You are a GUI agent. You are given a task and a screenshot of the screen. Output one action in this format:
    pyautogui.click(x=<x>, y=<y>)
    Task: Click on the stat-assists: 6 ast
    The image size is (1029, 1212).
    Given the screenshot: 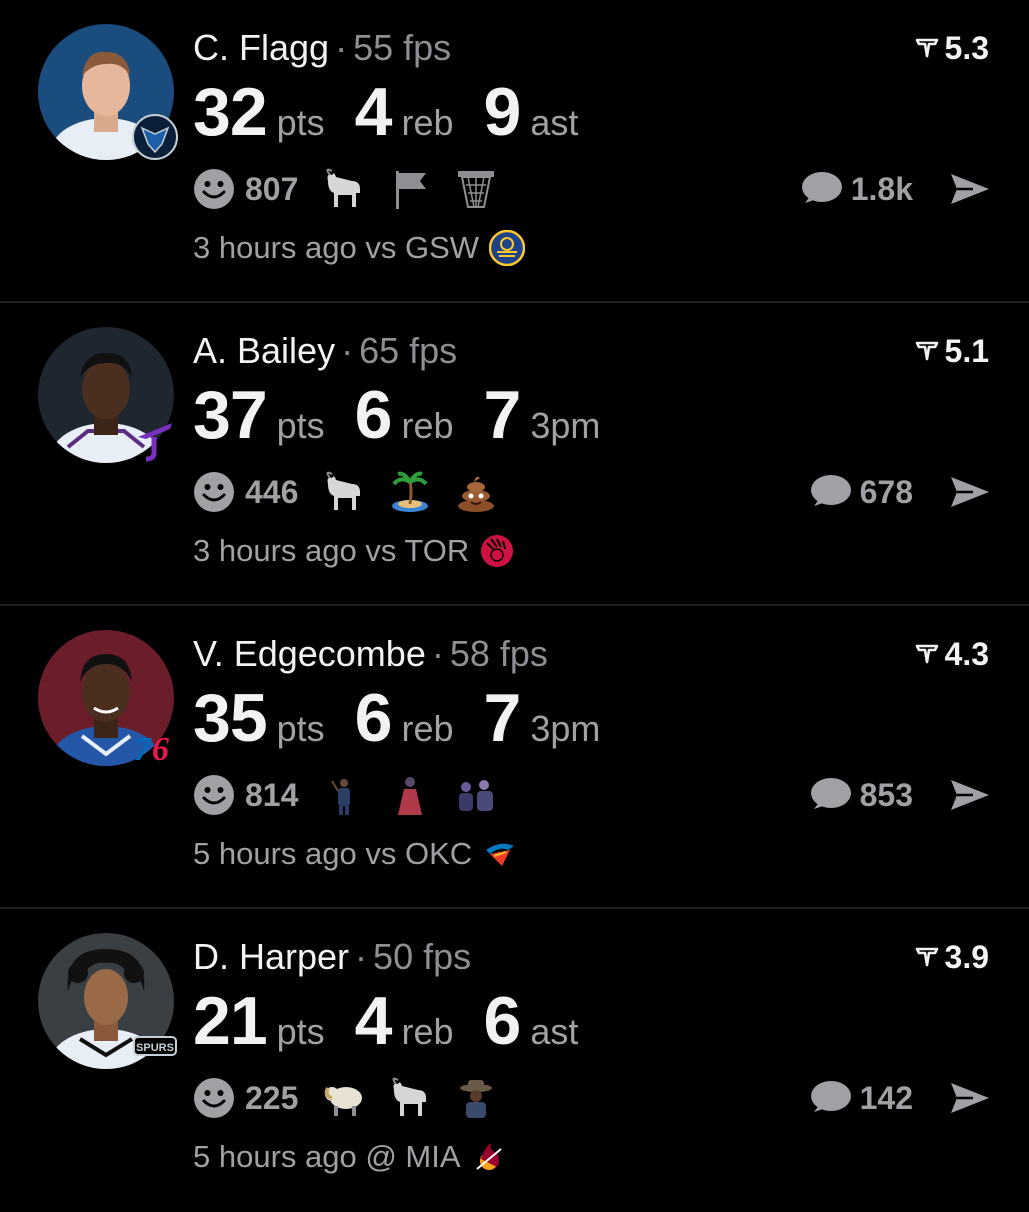 What is the action you would take?
    pyautogui.click(x=531, y=1021)
    